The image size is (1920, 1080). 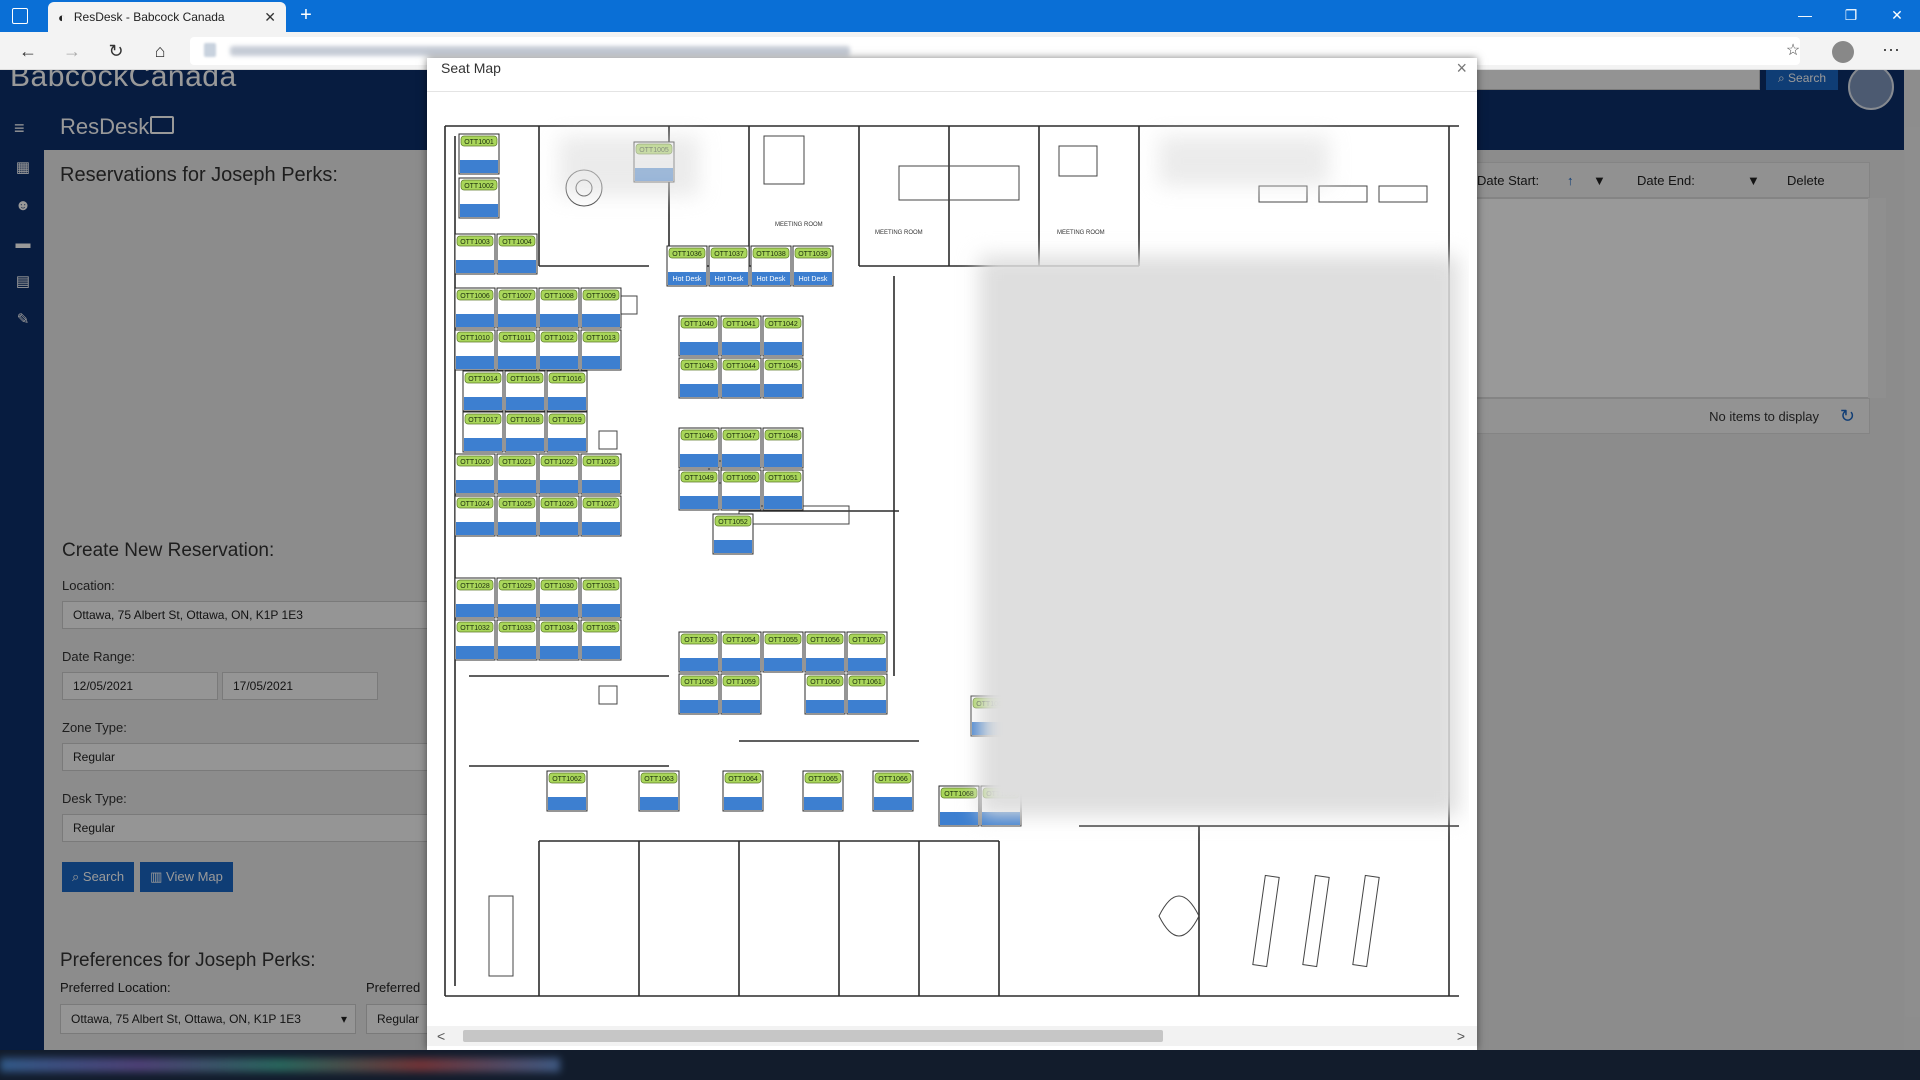 I want to click on seat-ott1015: OTT1015, so click(x=525, y=391).